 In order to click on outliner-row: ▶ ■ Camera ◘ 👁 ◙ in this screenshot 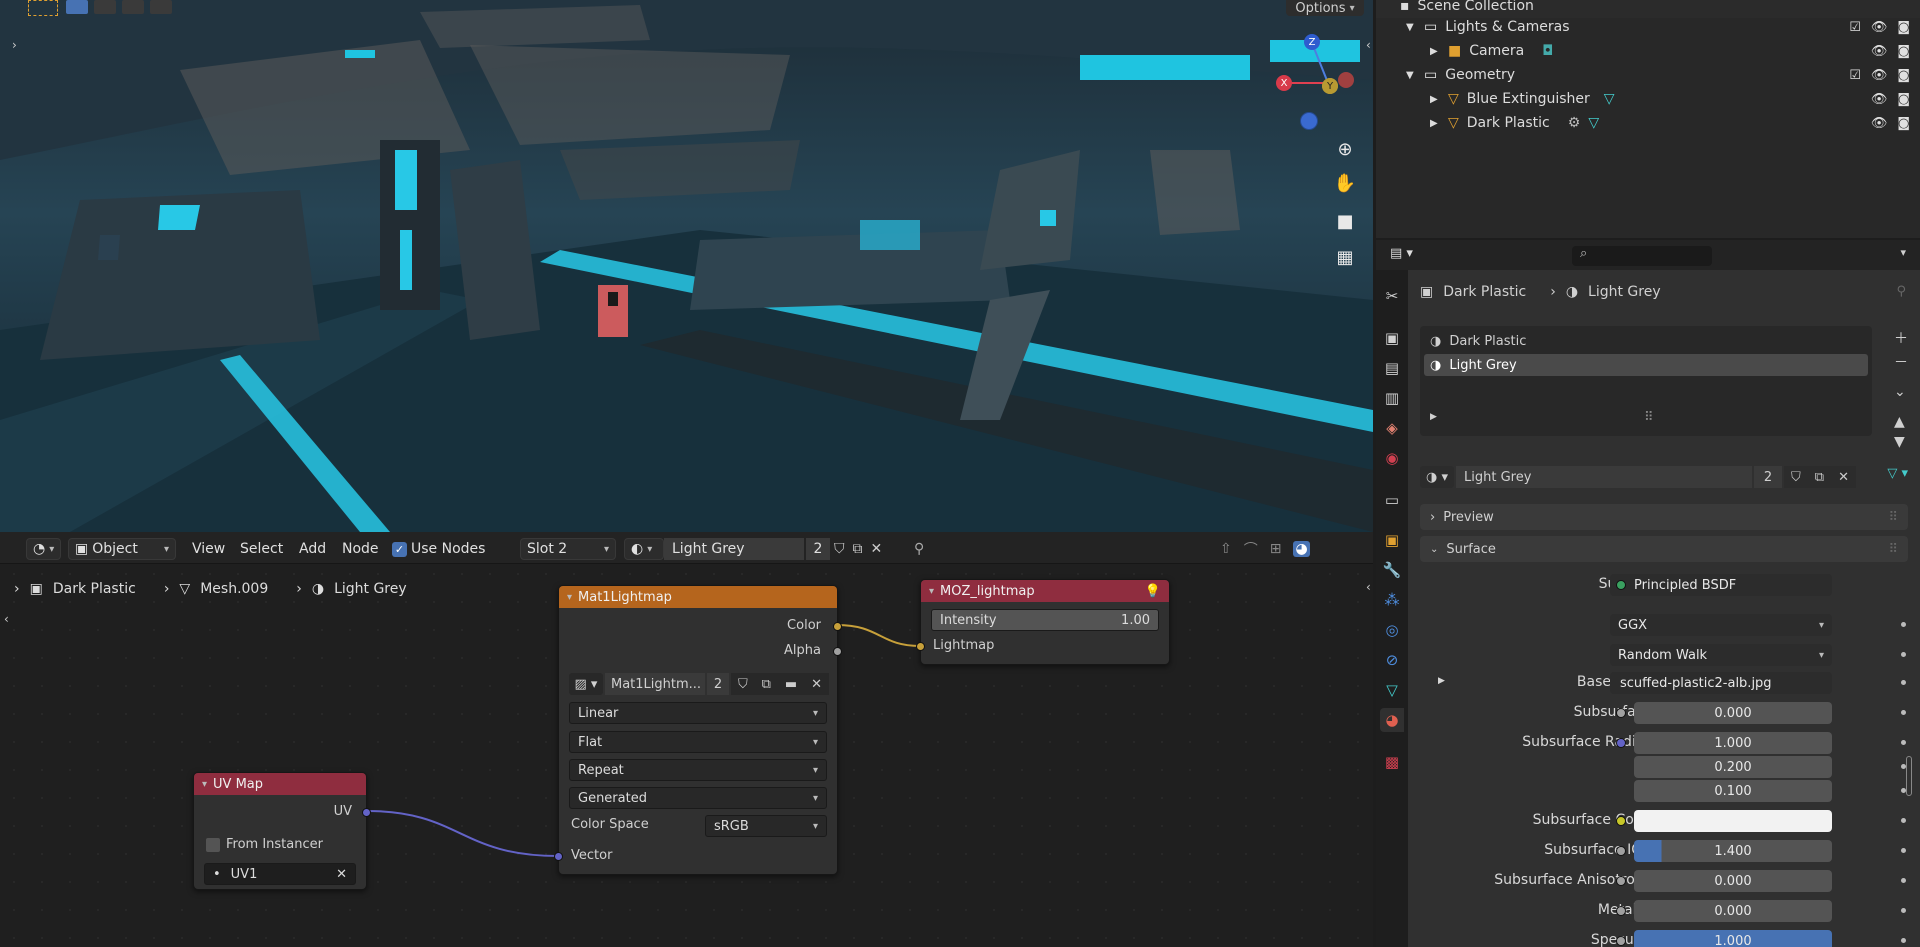, I will do `click(1648, 51)`.